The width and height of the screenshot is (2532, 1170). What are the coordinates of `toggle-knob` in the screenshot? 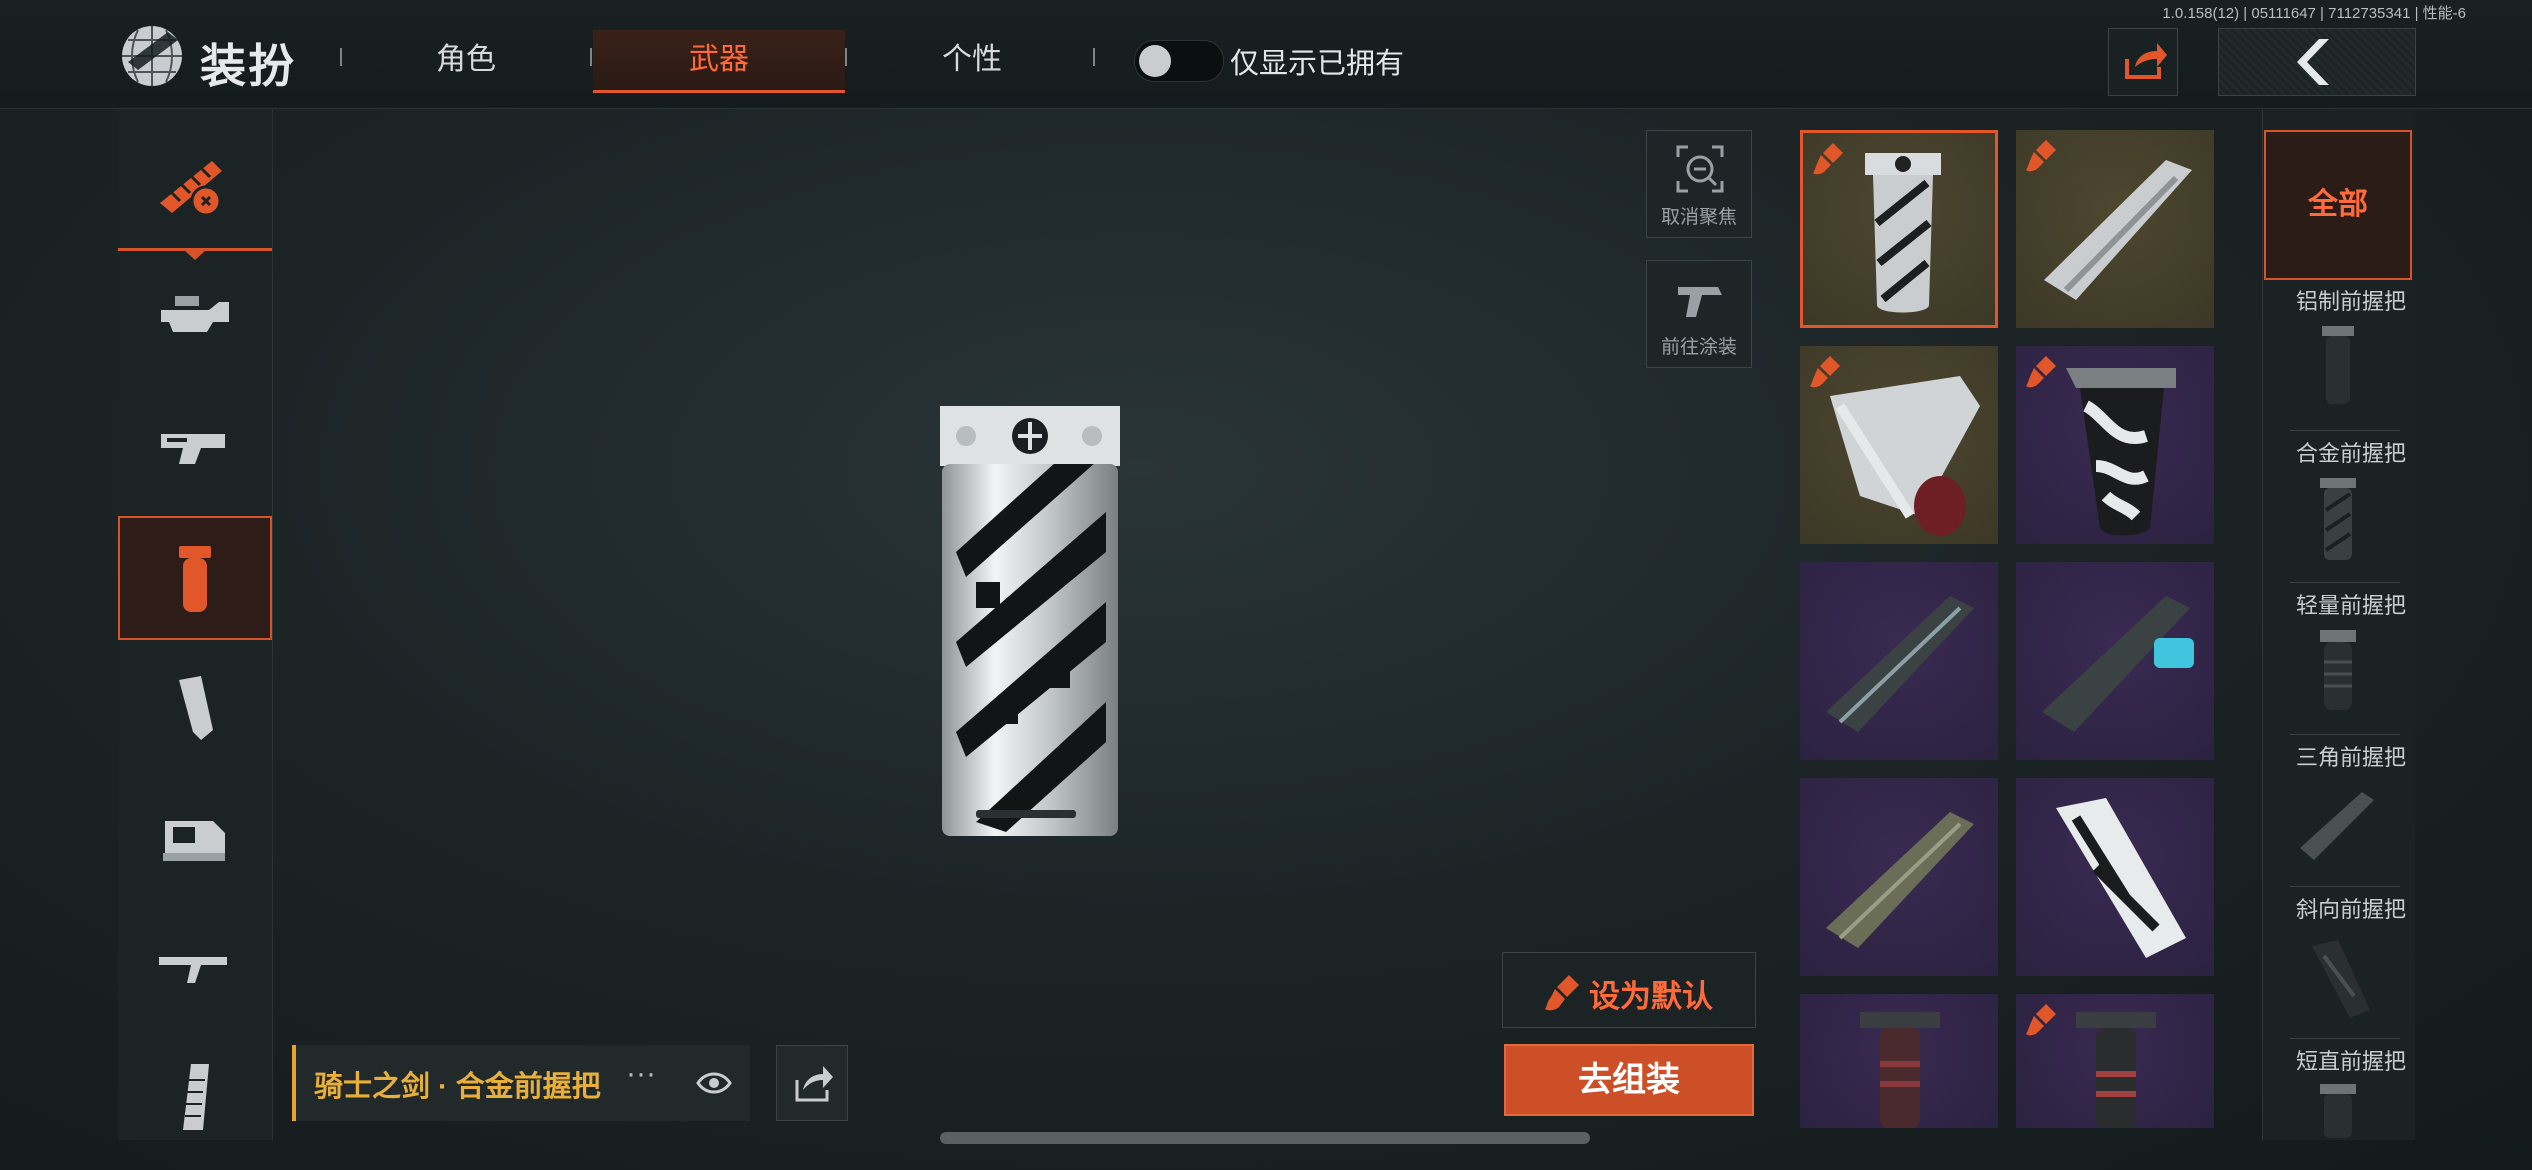 It's located at (1155, 61).